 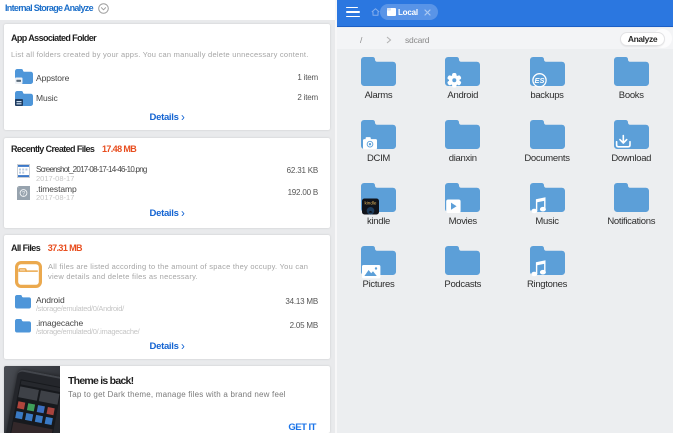 I want to click on svg-text: ES, so click(x=539, y=80).